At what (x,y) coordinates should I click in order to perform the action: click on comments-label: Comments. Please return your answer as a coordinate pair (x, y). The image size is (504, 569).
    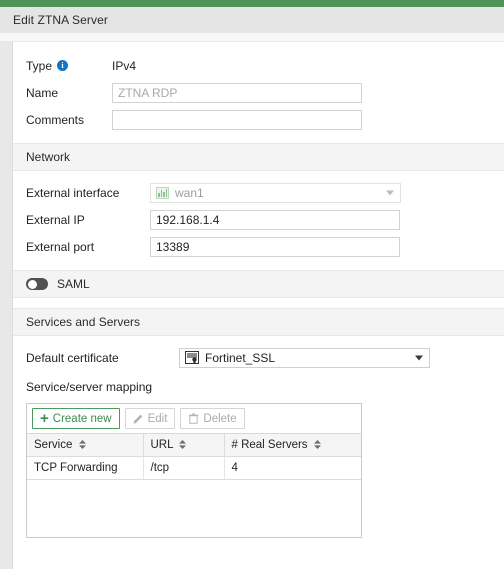
    Looking at the image, I should click on (55, 119).